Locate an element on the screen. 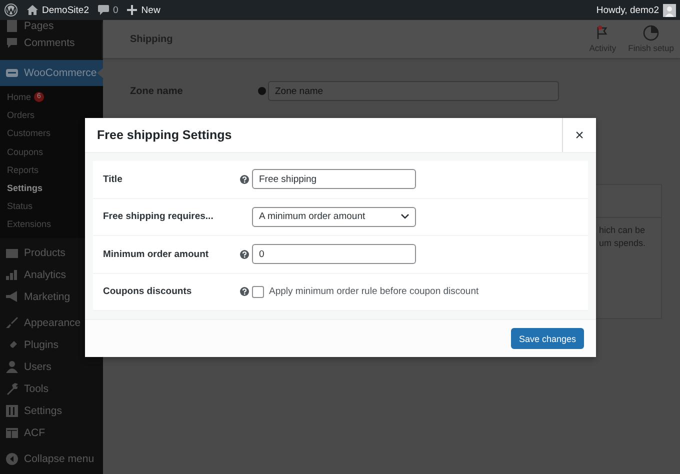  submenu-item: Orders is located at coordinates (51, 115).